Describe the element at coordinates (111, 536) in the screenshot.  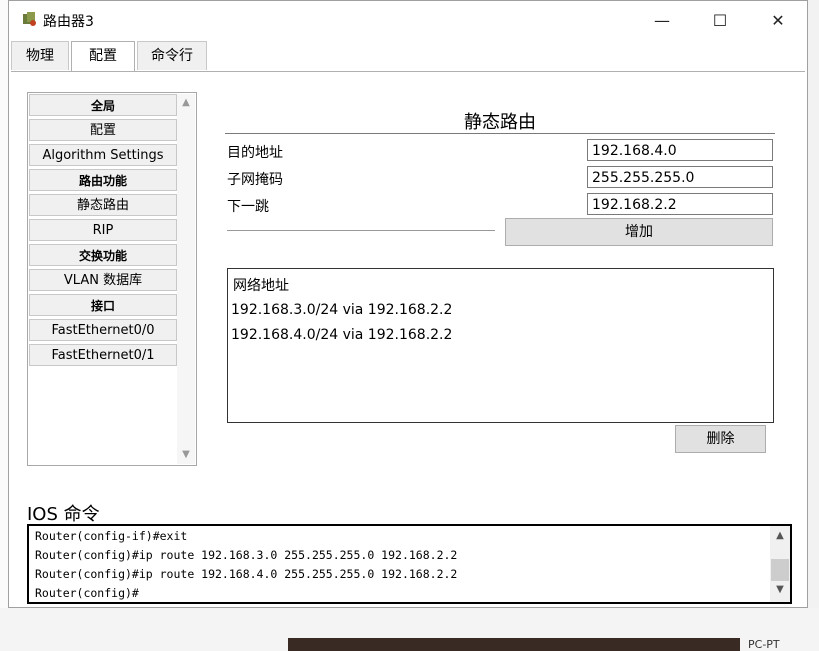
I see `console-line: Router(config-if)#exit` at that location.